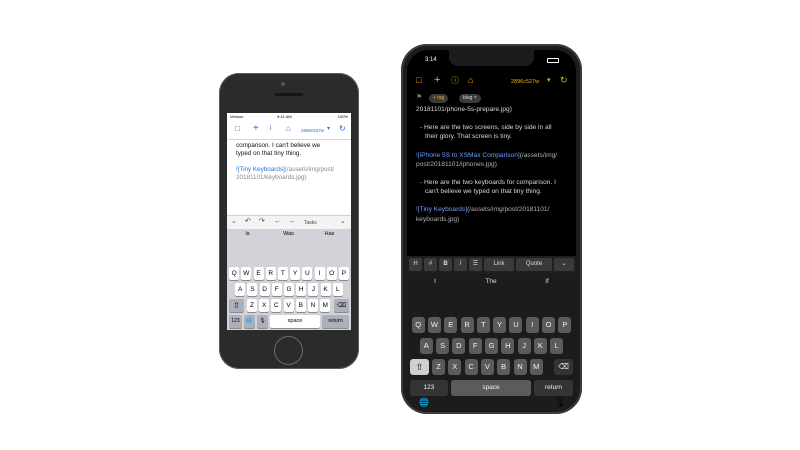 The height and width of the screenshot is (450, 800). What do you see at coordinates (475, 264) in the screenshot?
I see `list-icon: ☰` at bounding box center [475, 264].